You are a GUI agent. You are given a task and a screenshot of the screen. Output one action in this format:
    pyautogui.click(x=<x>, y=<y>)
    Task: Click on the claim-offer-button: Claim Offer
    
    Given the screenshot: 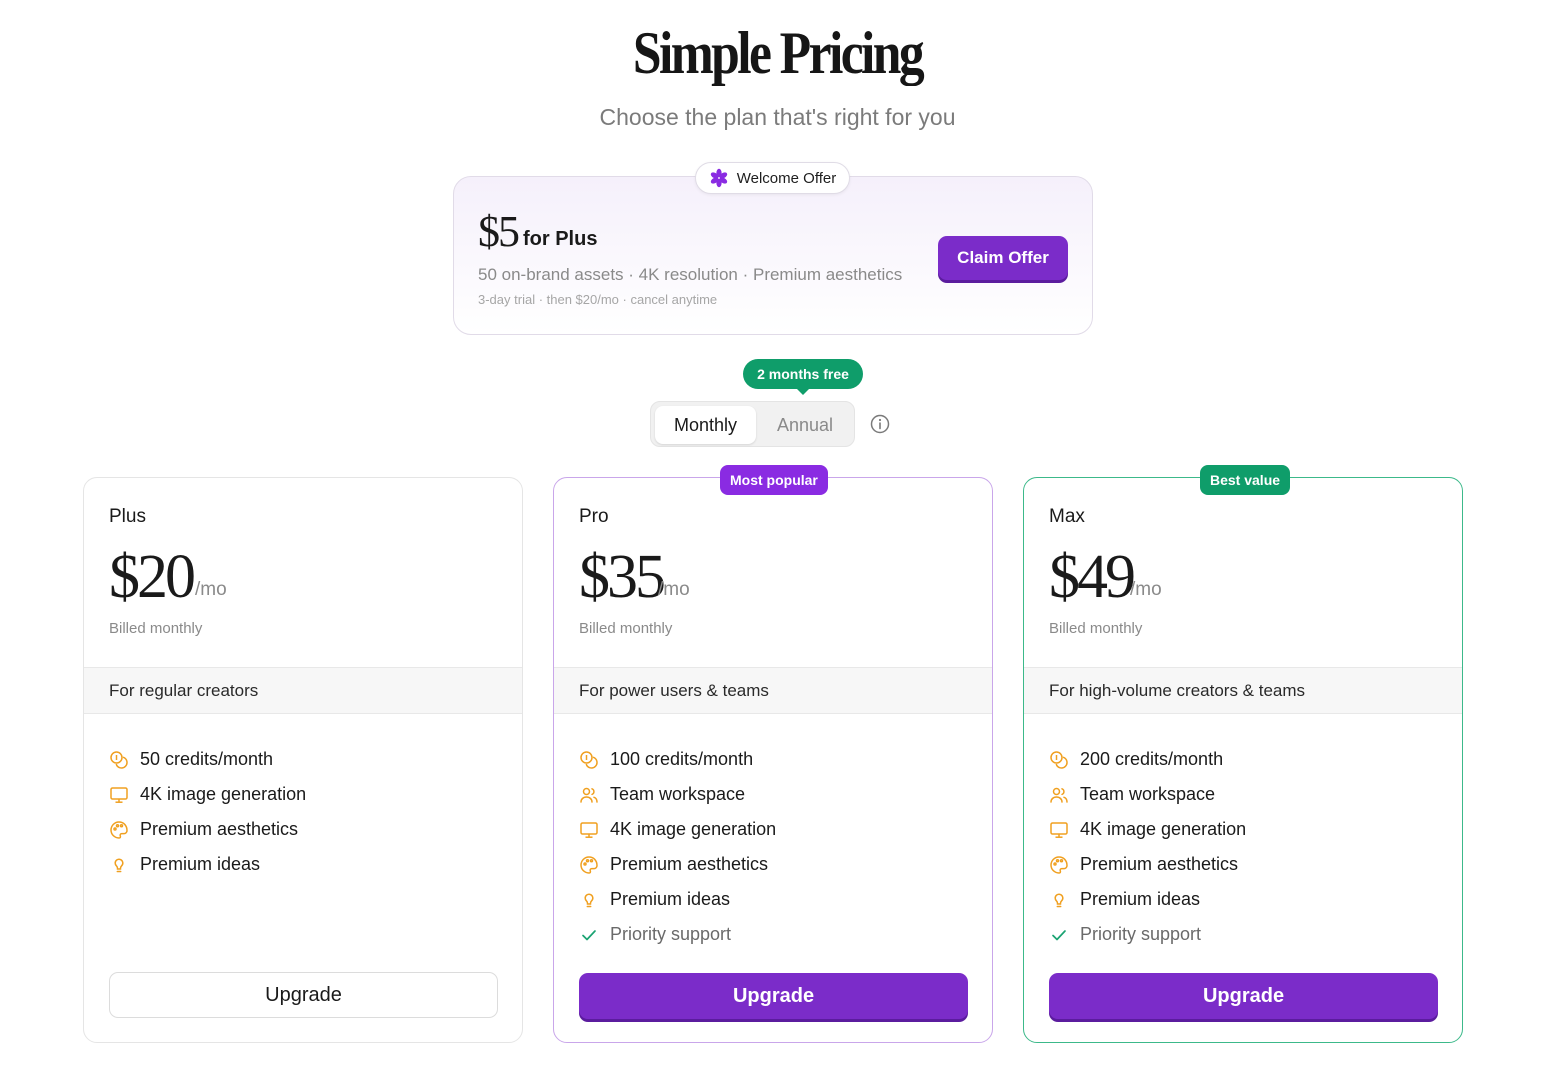 What is the action you would take?
    pyautogui.click(x=1003, y=258)
    